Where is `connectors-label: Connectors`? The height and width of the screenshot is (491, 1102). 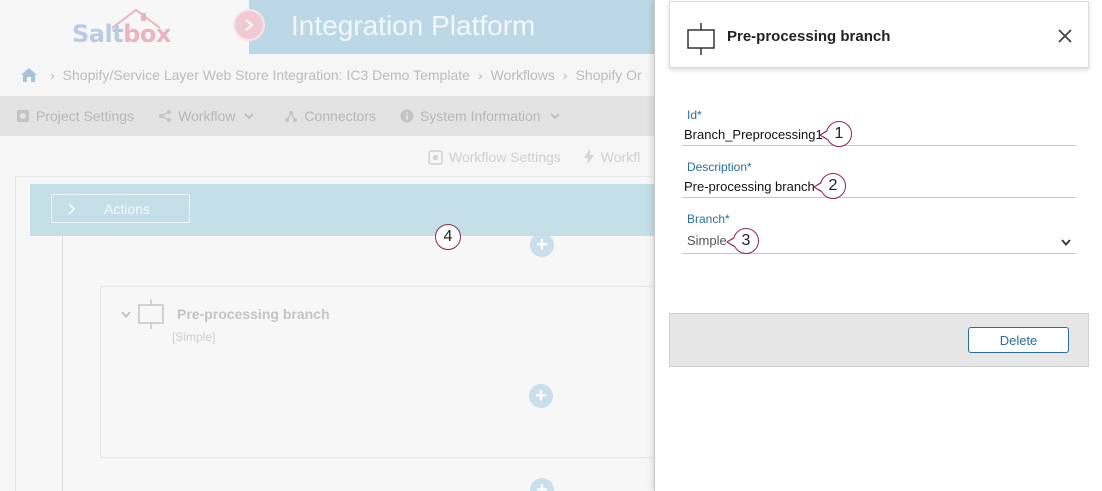 connectors-label: Connectors is located at coordinates (340, 116).